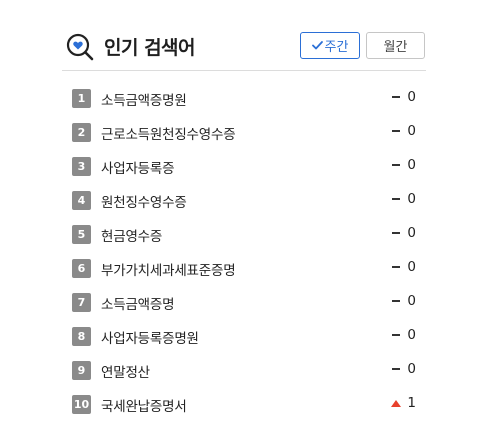  I want to click on up-arrow-icon, so click(396, 403).